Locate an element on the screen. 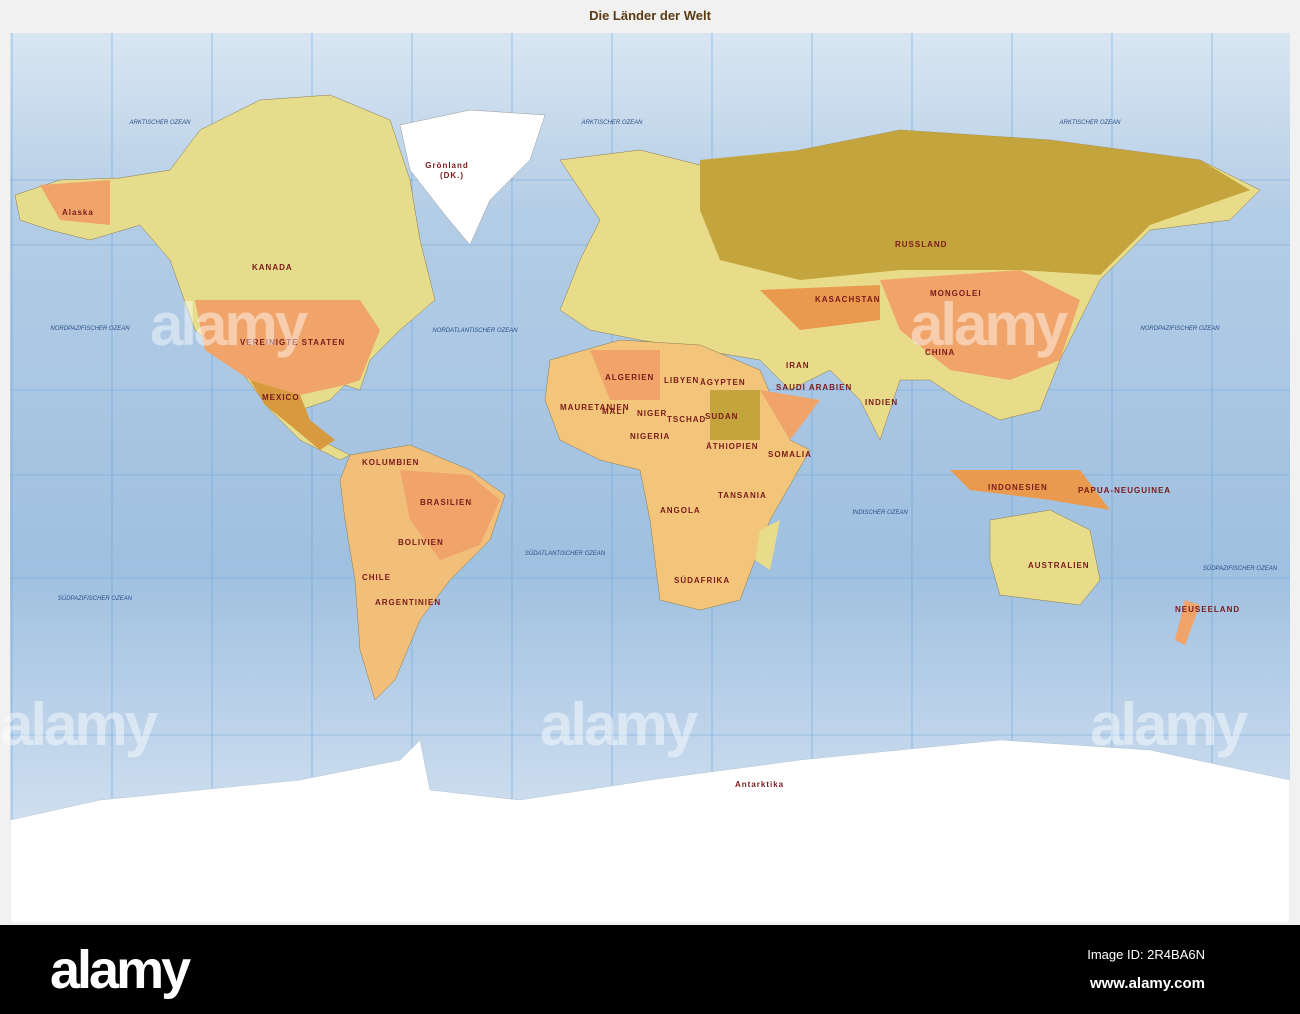 This screenshot has width=1300, height=1014. label-angola: ANGOLA is located at coordinates (680, 510).